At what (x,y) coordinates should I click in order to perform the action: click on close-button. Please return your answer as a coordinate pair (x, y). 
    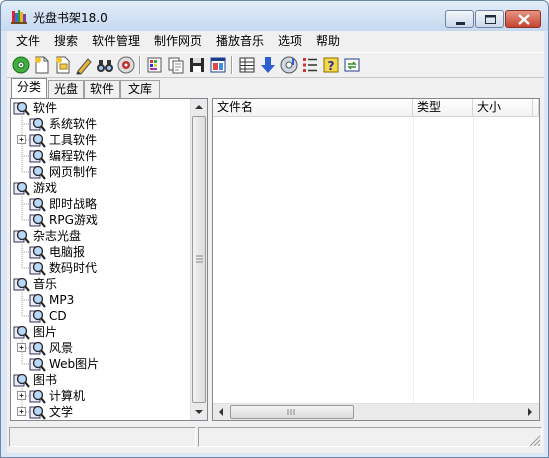
    Looking at the image, I should click on (523, 19).